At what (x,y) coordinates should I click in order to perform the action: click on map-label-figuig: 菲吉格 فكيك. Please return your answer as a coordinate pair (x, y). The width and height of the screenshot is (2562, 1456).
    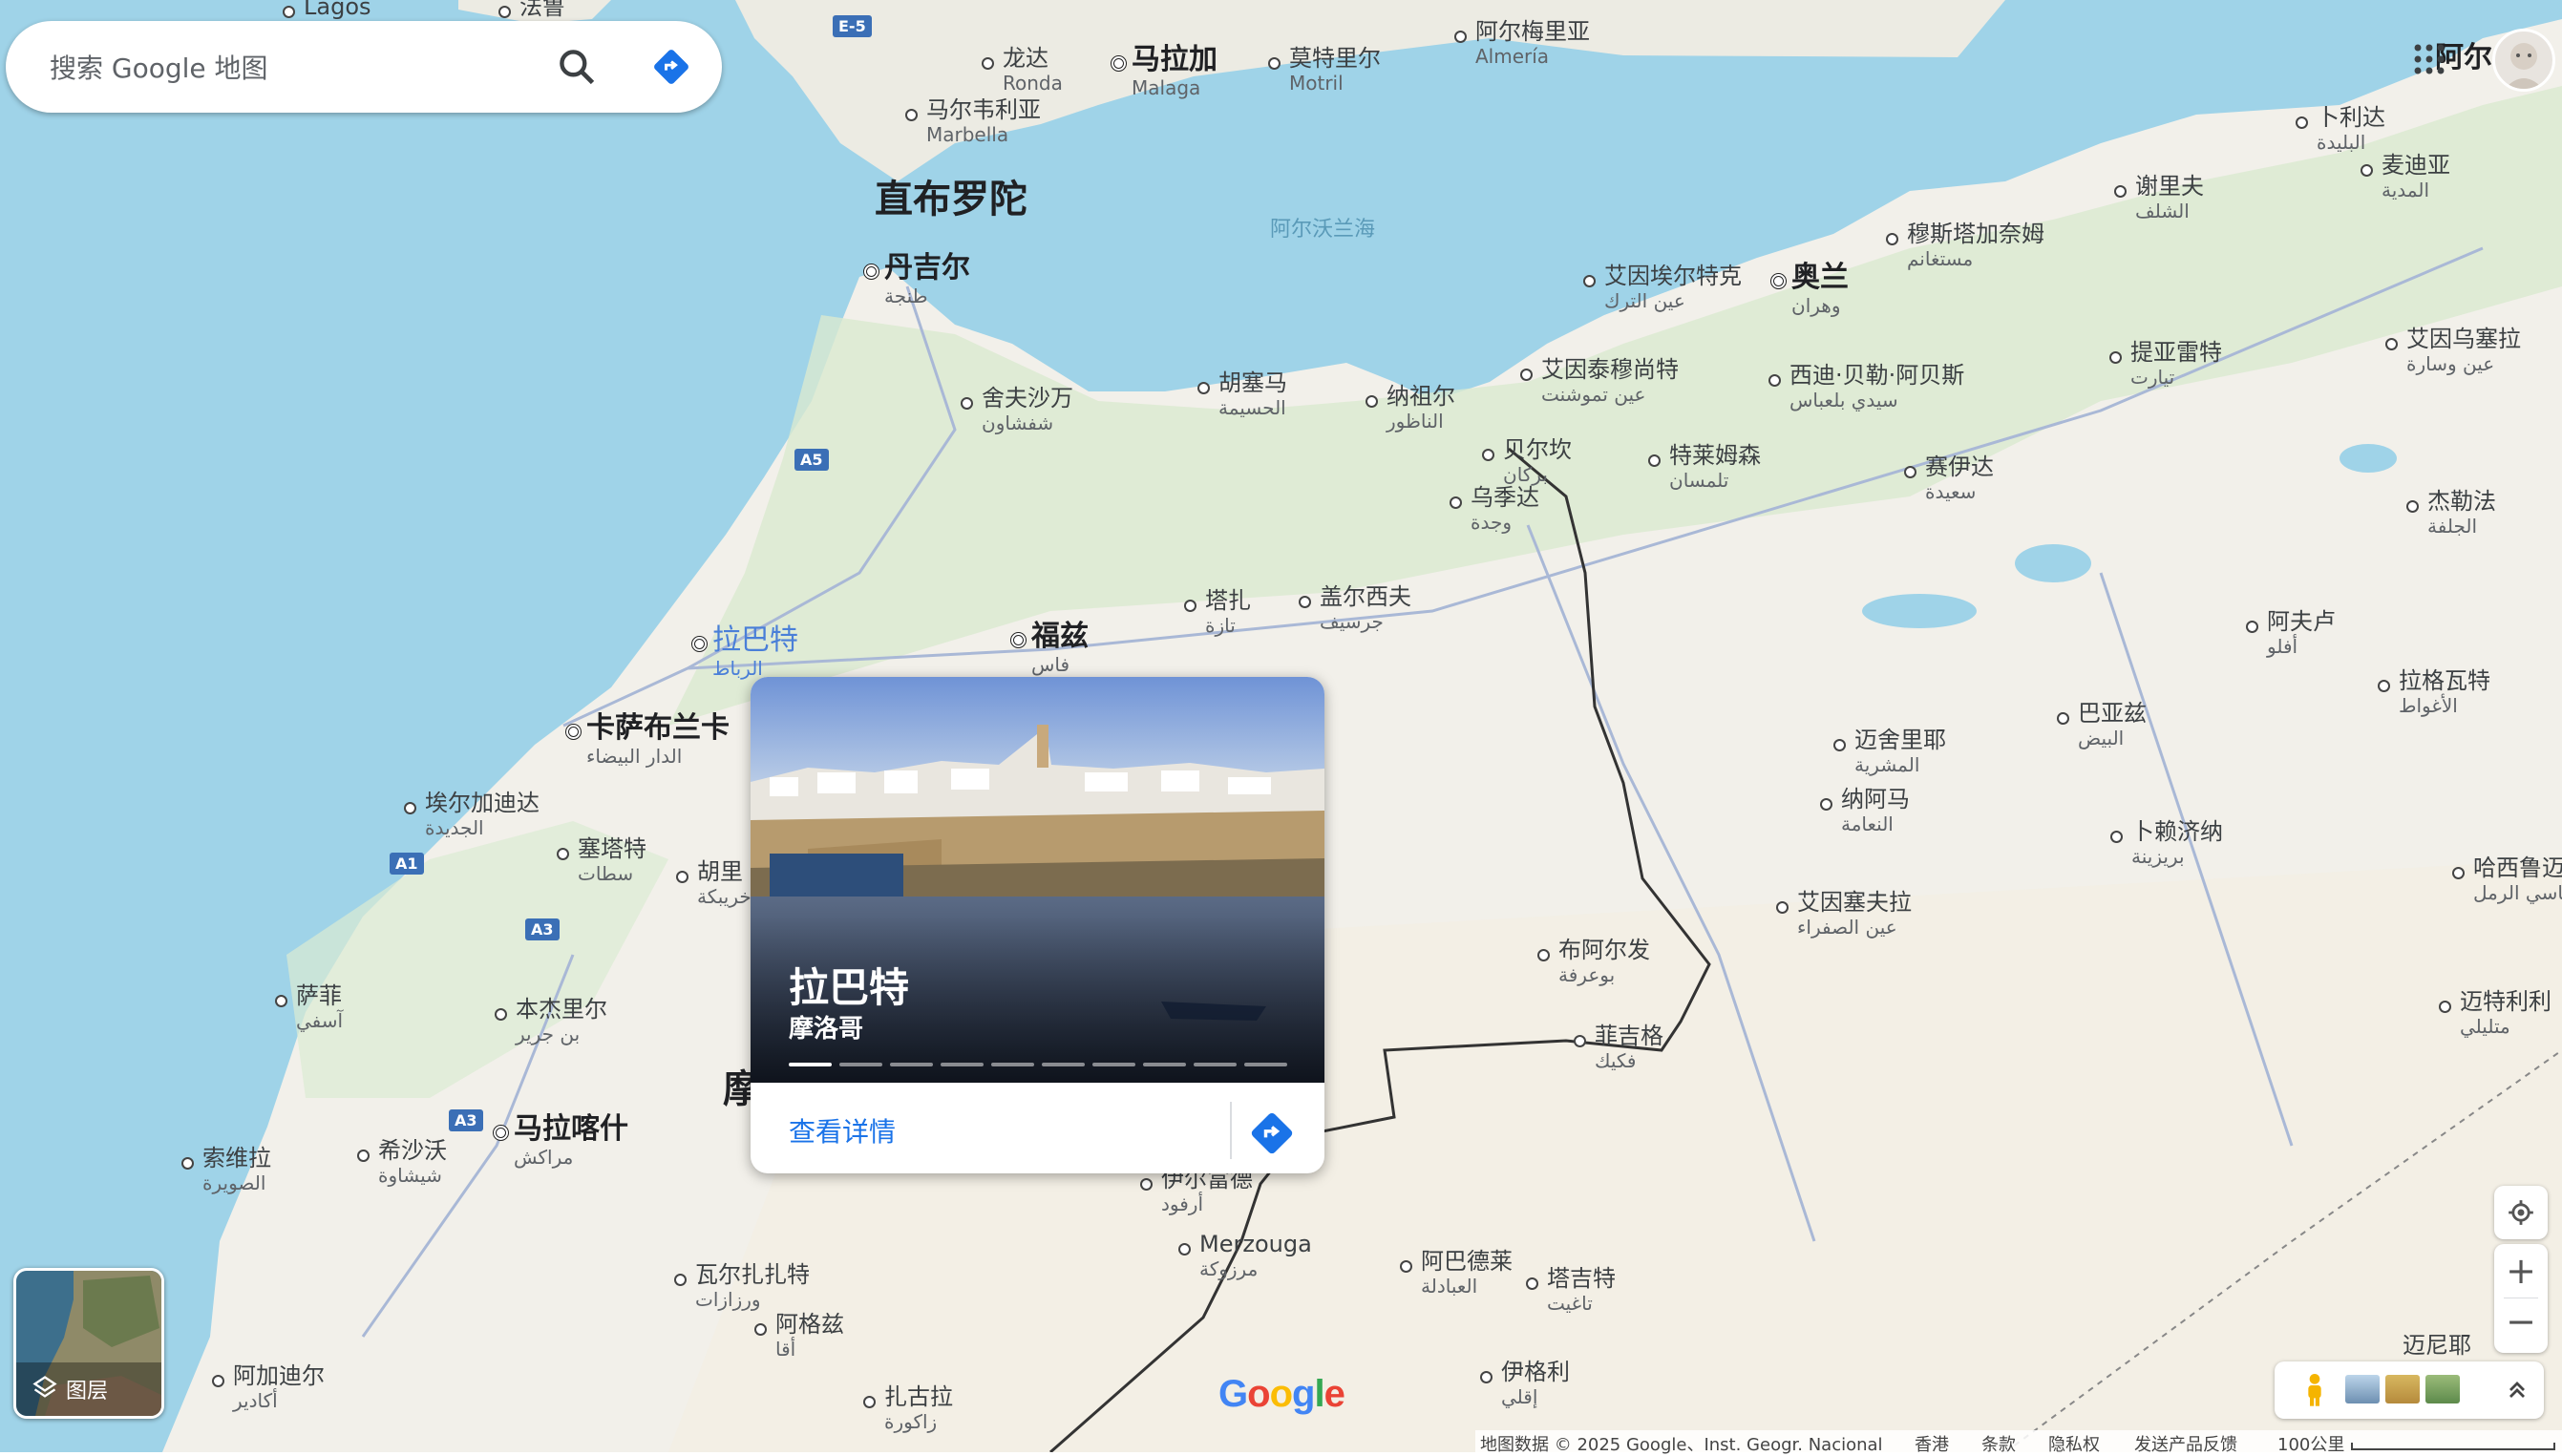
    Looking at the image, I should click on (1629, 1047).